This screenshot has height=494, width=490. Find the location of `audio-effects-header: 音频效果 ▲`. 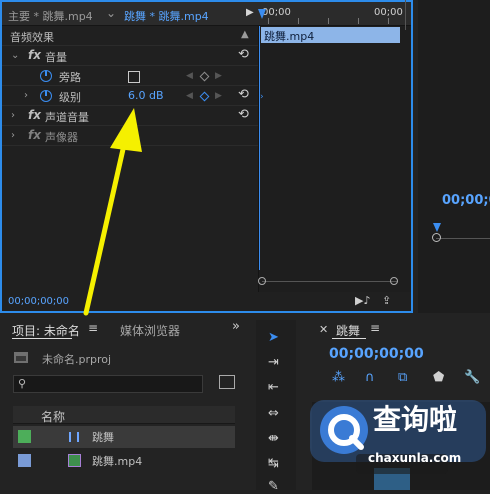

audio-effects-header: 音频效果 ▲ is located at coordinates (130, 36).